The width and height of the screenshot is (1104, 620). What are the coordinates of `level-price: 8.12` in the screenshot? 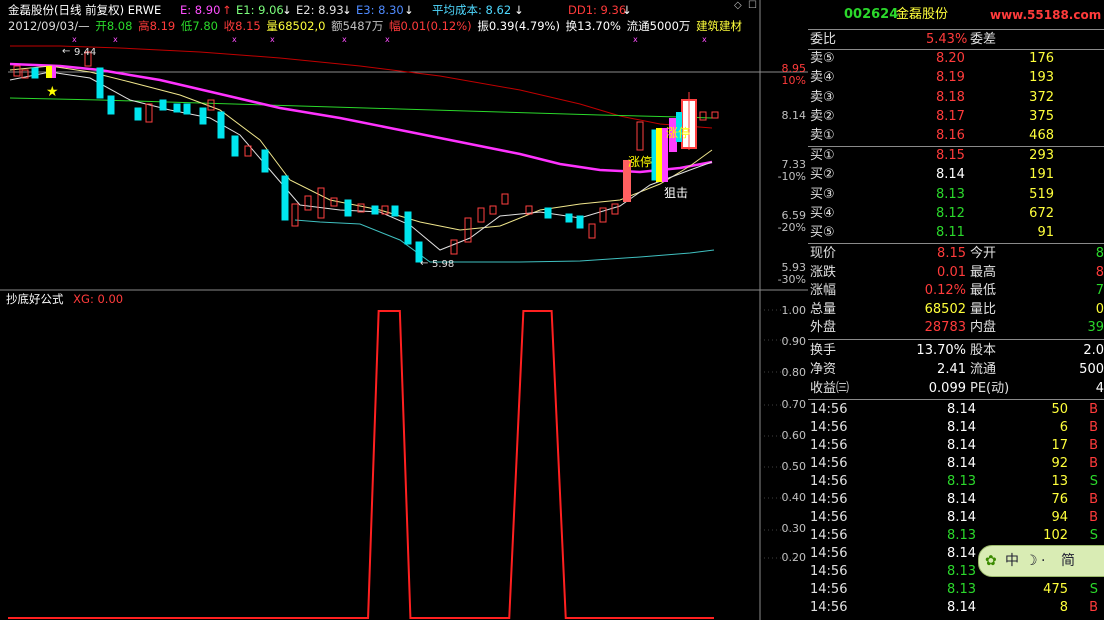 It's located at (950, 213).